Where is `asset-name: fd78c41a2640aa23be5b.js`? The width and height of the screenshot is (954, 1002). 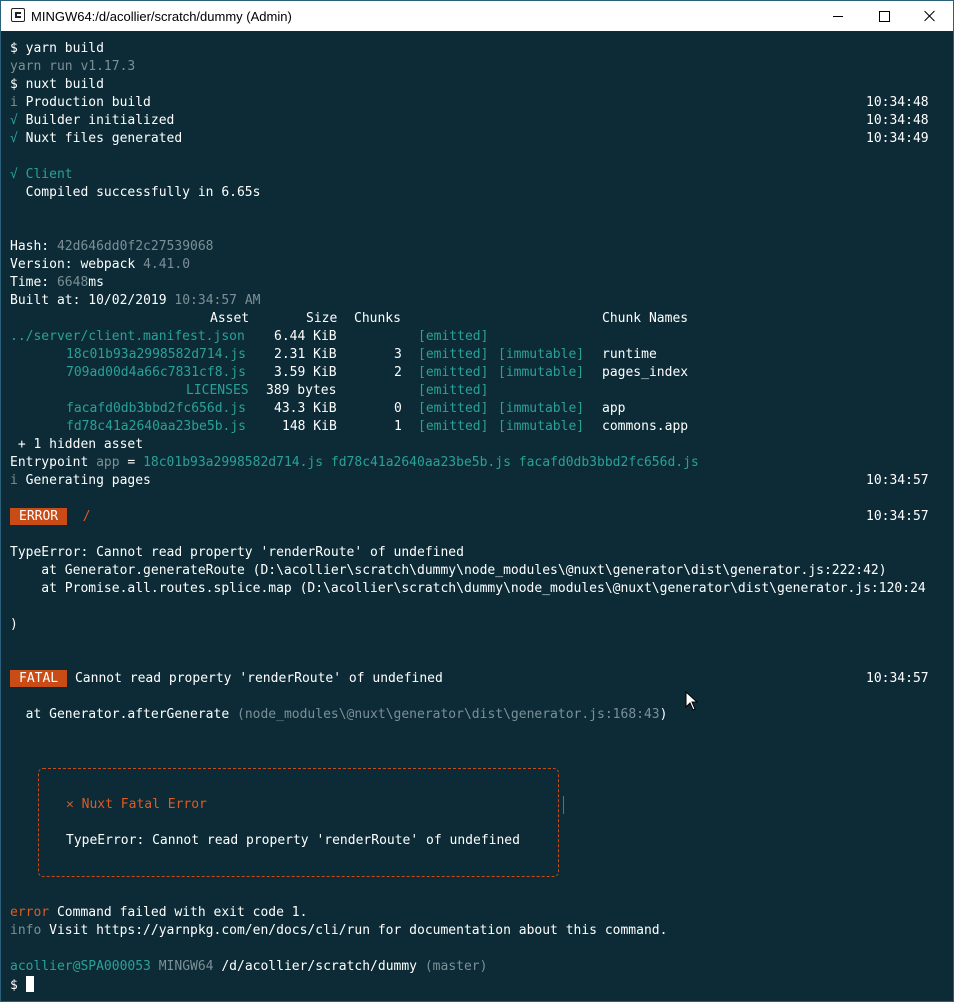
asset-name: fd78c41a2640aa23be5b.js is located at coordinates (156, 426).